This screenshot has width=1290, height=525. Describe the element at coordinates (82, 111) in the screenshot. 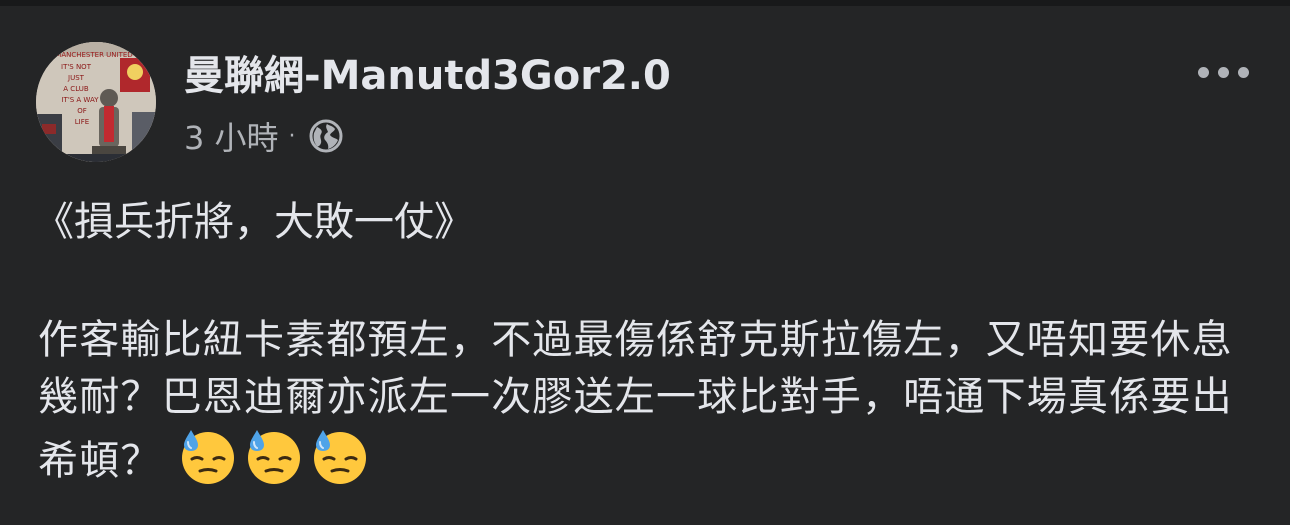

I see `avatar-text-line: OF` at that location.